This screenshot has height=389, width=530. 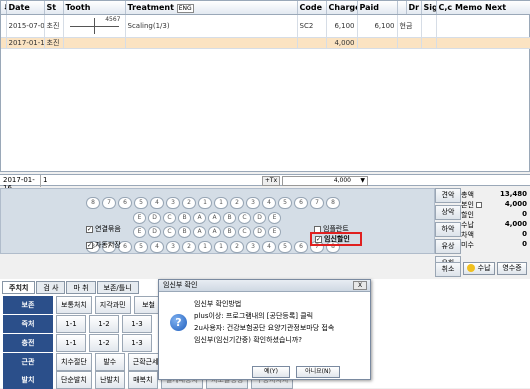 What do you see at coordinates (109, 380) in the screenshot?
I see `procedure-button: 난발치` at bounding box center [109, 380].